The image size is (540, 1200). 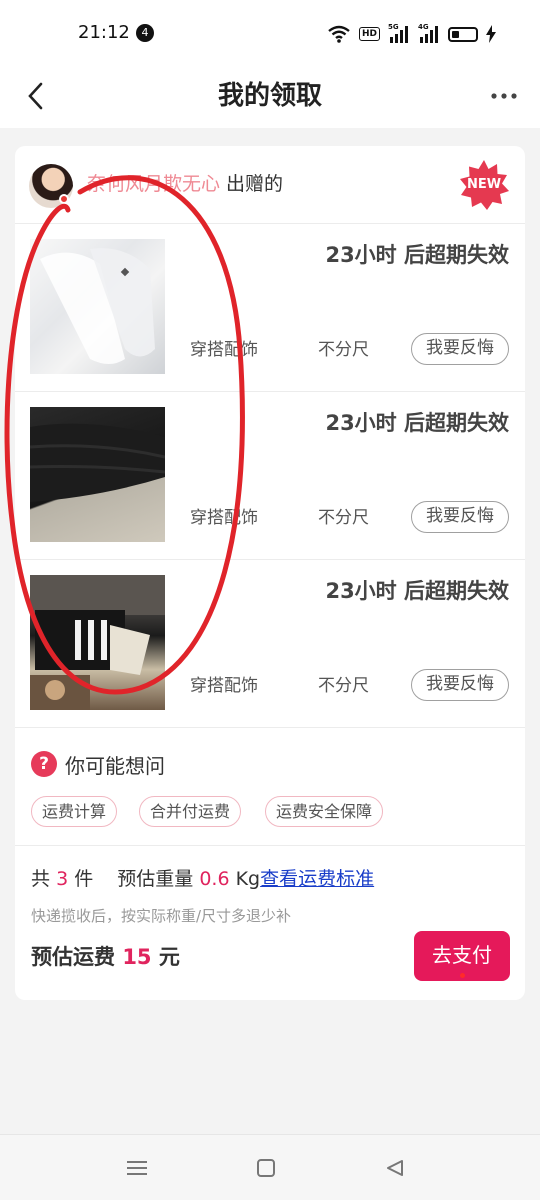 What do you see at coordinates (145, 33) in the screenshot?
I see `notification-count-badge: 4` at bounding box center [145, 33].